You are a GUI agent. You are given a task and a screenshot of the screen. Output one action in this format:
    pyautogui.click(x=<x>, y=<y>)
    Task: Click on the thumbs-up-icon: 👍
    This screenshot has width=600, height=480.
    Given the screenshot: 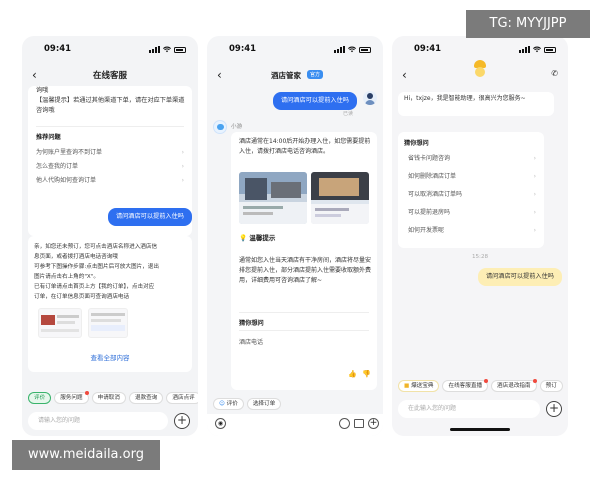 What is the action you would take?
    pyautogui.click(x=352, y=374)
    